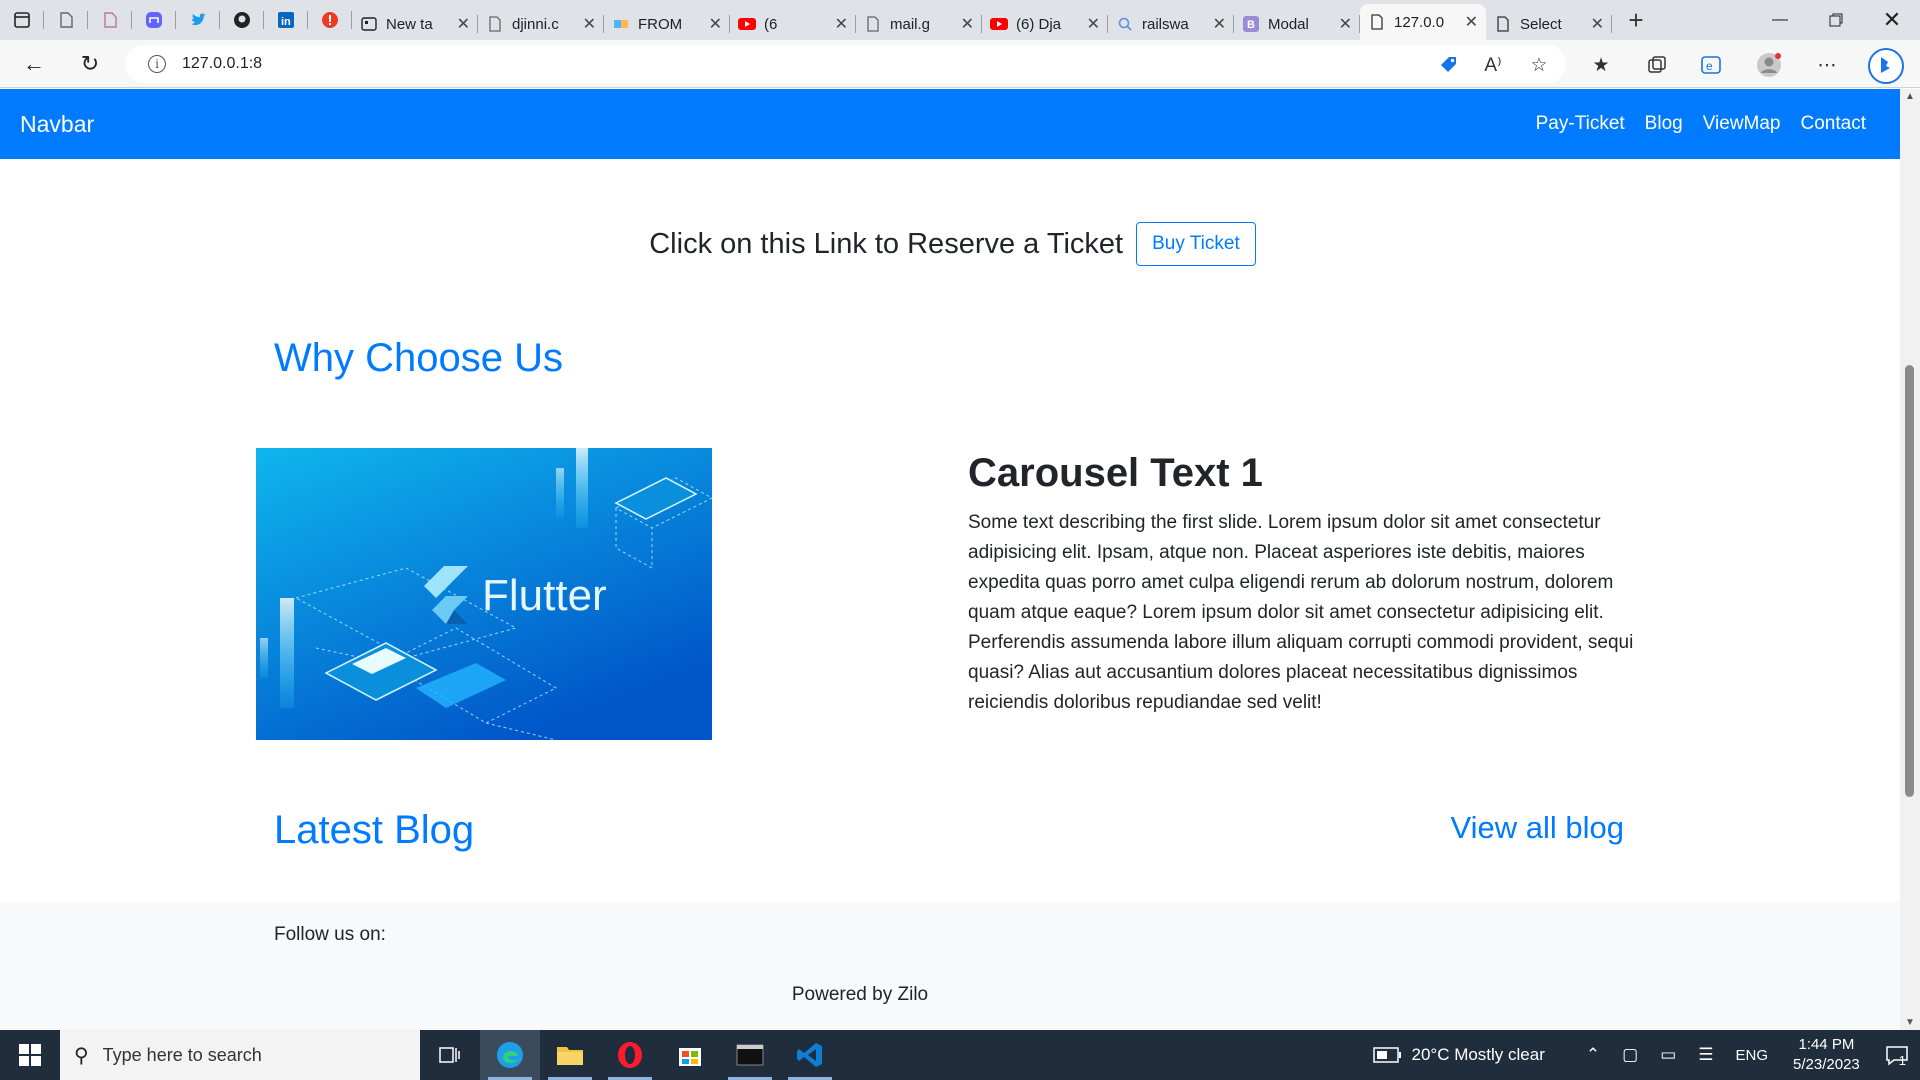 Image resolution: width=1920 pixels, height=1080 pixels. I want to click on latest-blog-heading: Latest Blog, so click(374, 830).